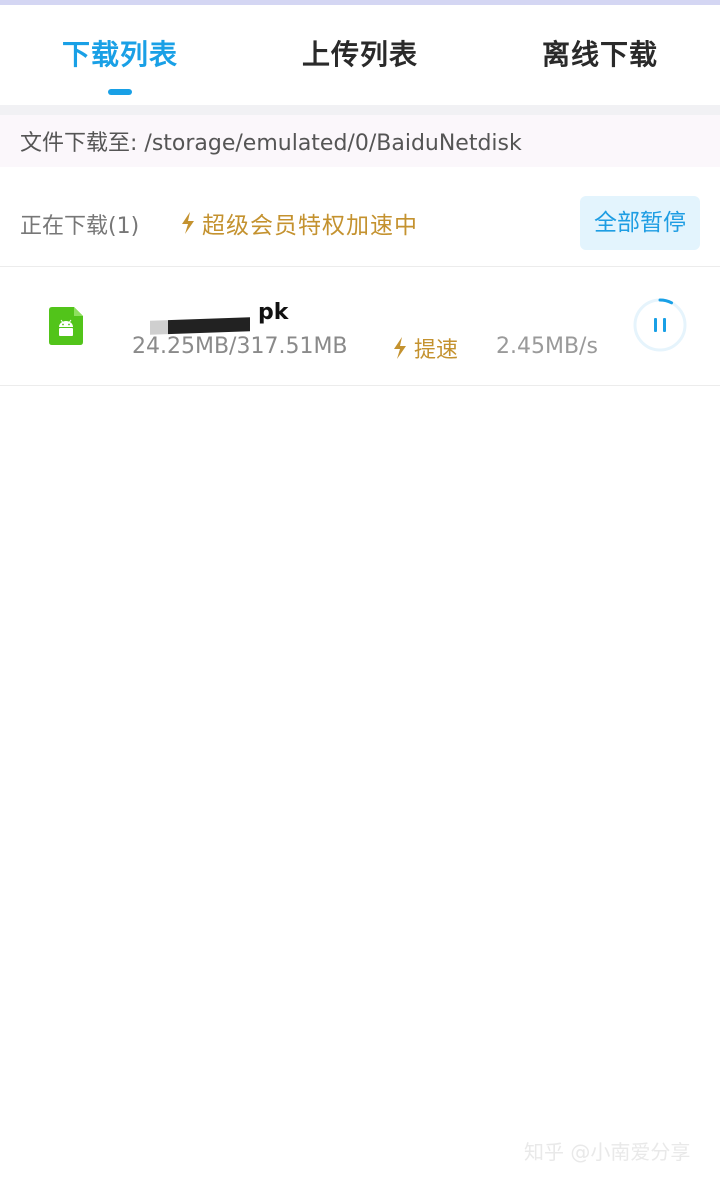 This screenshot has width=720, height=1178. What do you see at coordinates (360, 326) in the screenshot?
I see `download-list-item: pk 24.25MB/317.51MB 提速 2.45MB/s` at bounding box center [360, 326].